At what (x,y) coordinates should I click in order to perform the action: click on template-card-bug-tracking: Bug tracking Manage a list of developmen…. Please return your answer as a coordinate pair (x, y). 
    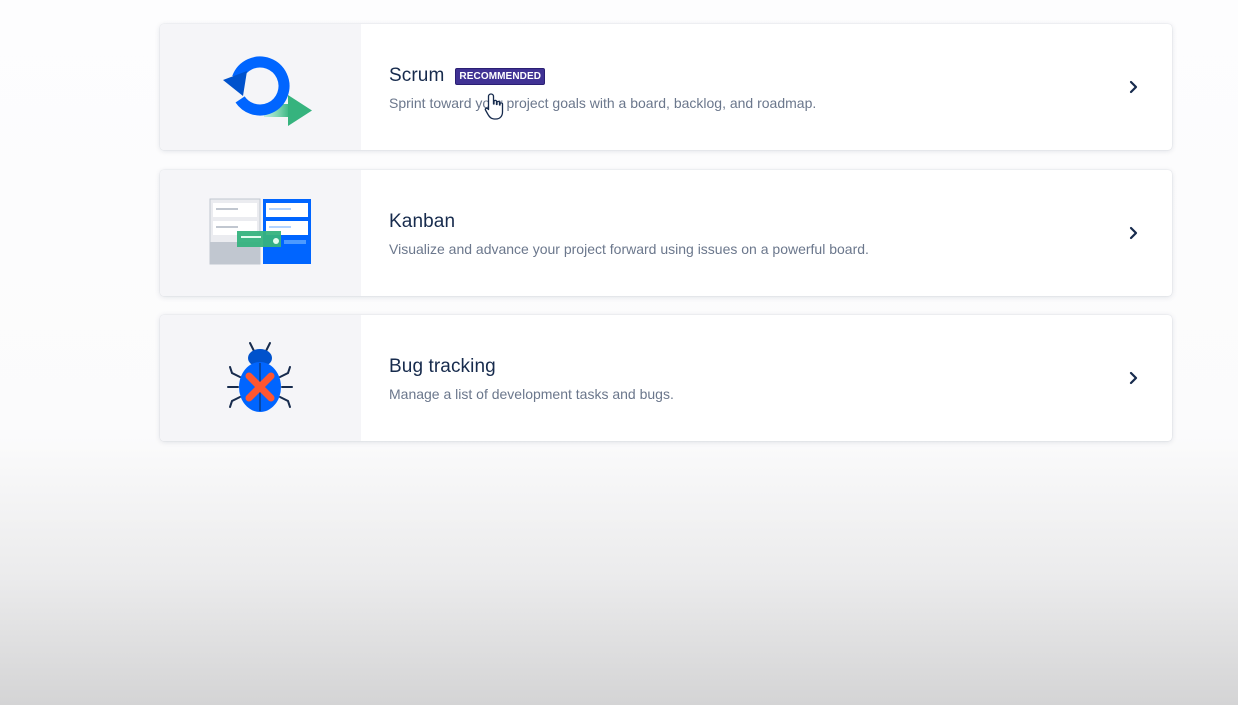
    Looking at the image, I should click on (666, 378).